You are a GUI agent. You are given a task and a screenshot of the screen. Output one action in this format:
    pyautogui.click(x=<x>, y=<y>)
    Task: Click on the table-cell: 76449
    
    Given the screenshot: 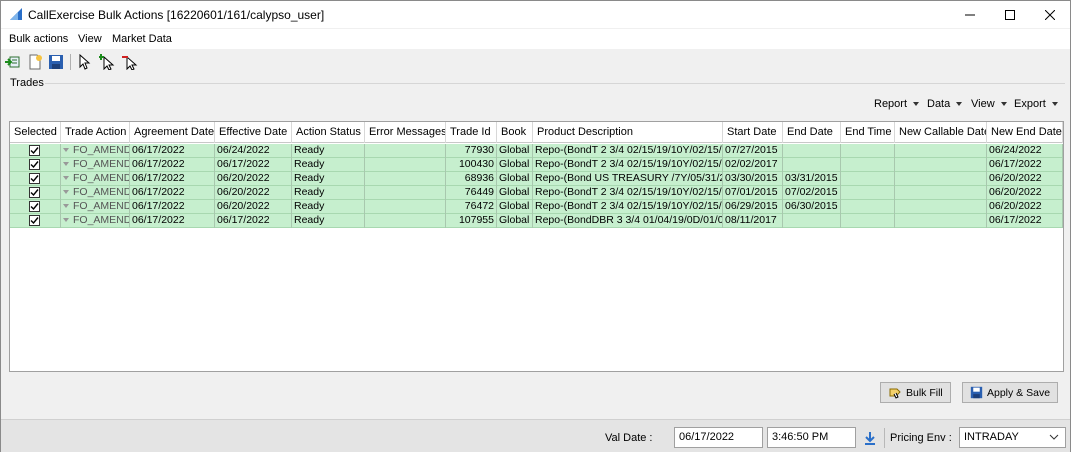 What is the action you would take?
    pyautogui.click(x=471, y=193)
    